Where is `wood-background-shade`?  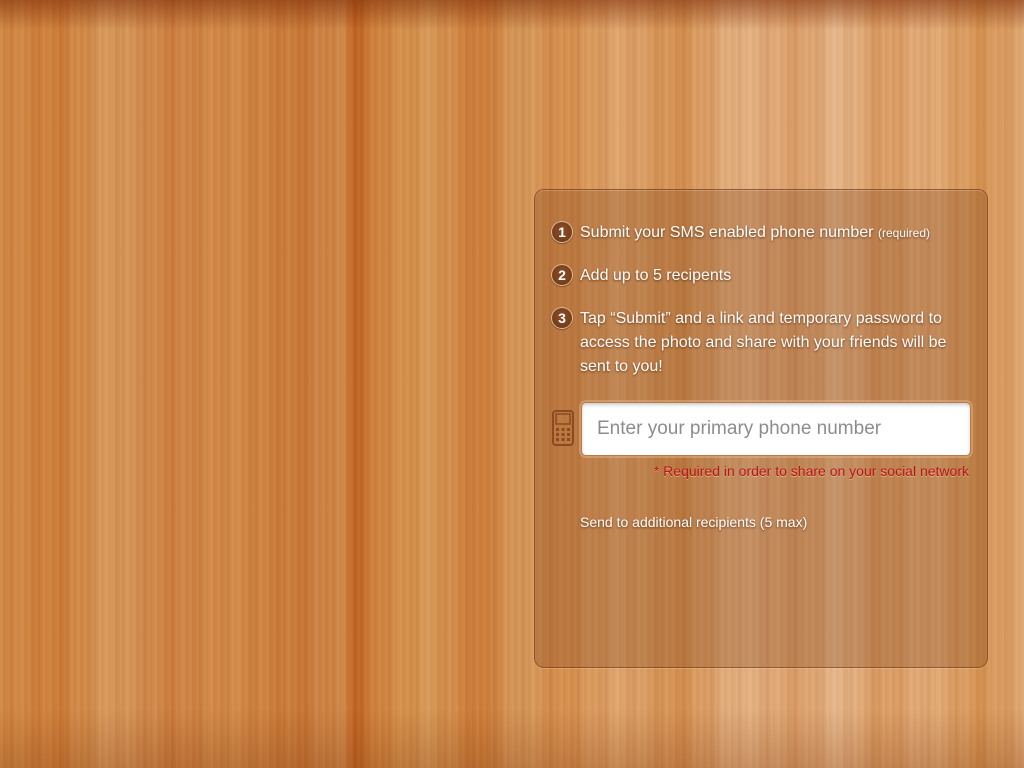
wood-background-shade is located at coordinates (512, 738).